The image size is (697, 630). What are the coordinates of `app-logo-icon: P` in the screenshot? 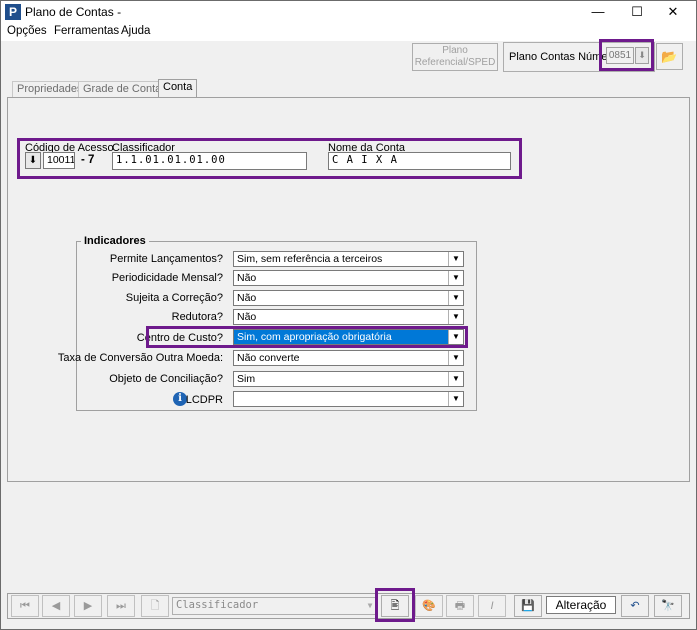 It's located at (13, 12).